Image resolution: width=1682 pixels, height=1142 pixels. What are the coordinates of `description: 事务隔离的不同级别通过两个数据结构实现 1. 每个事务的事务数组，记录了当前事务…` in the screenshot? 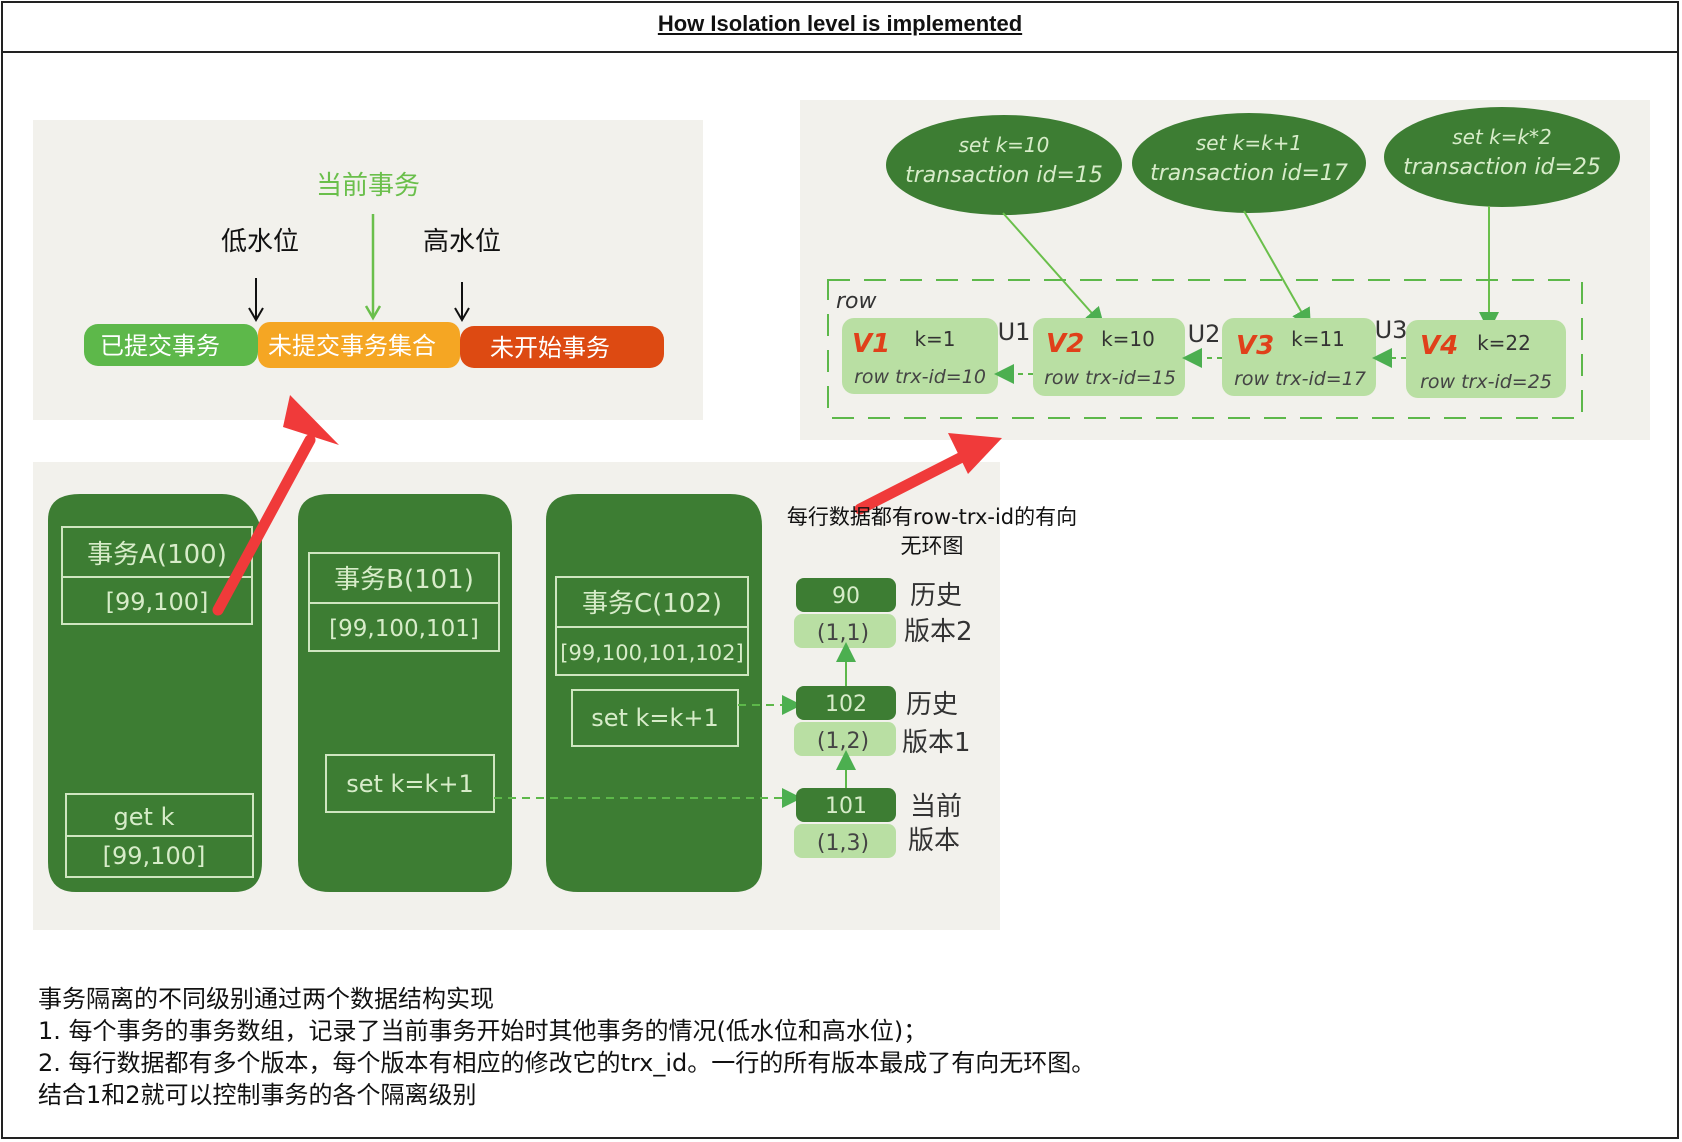 It's located at (566, 1047).